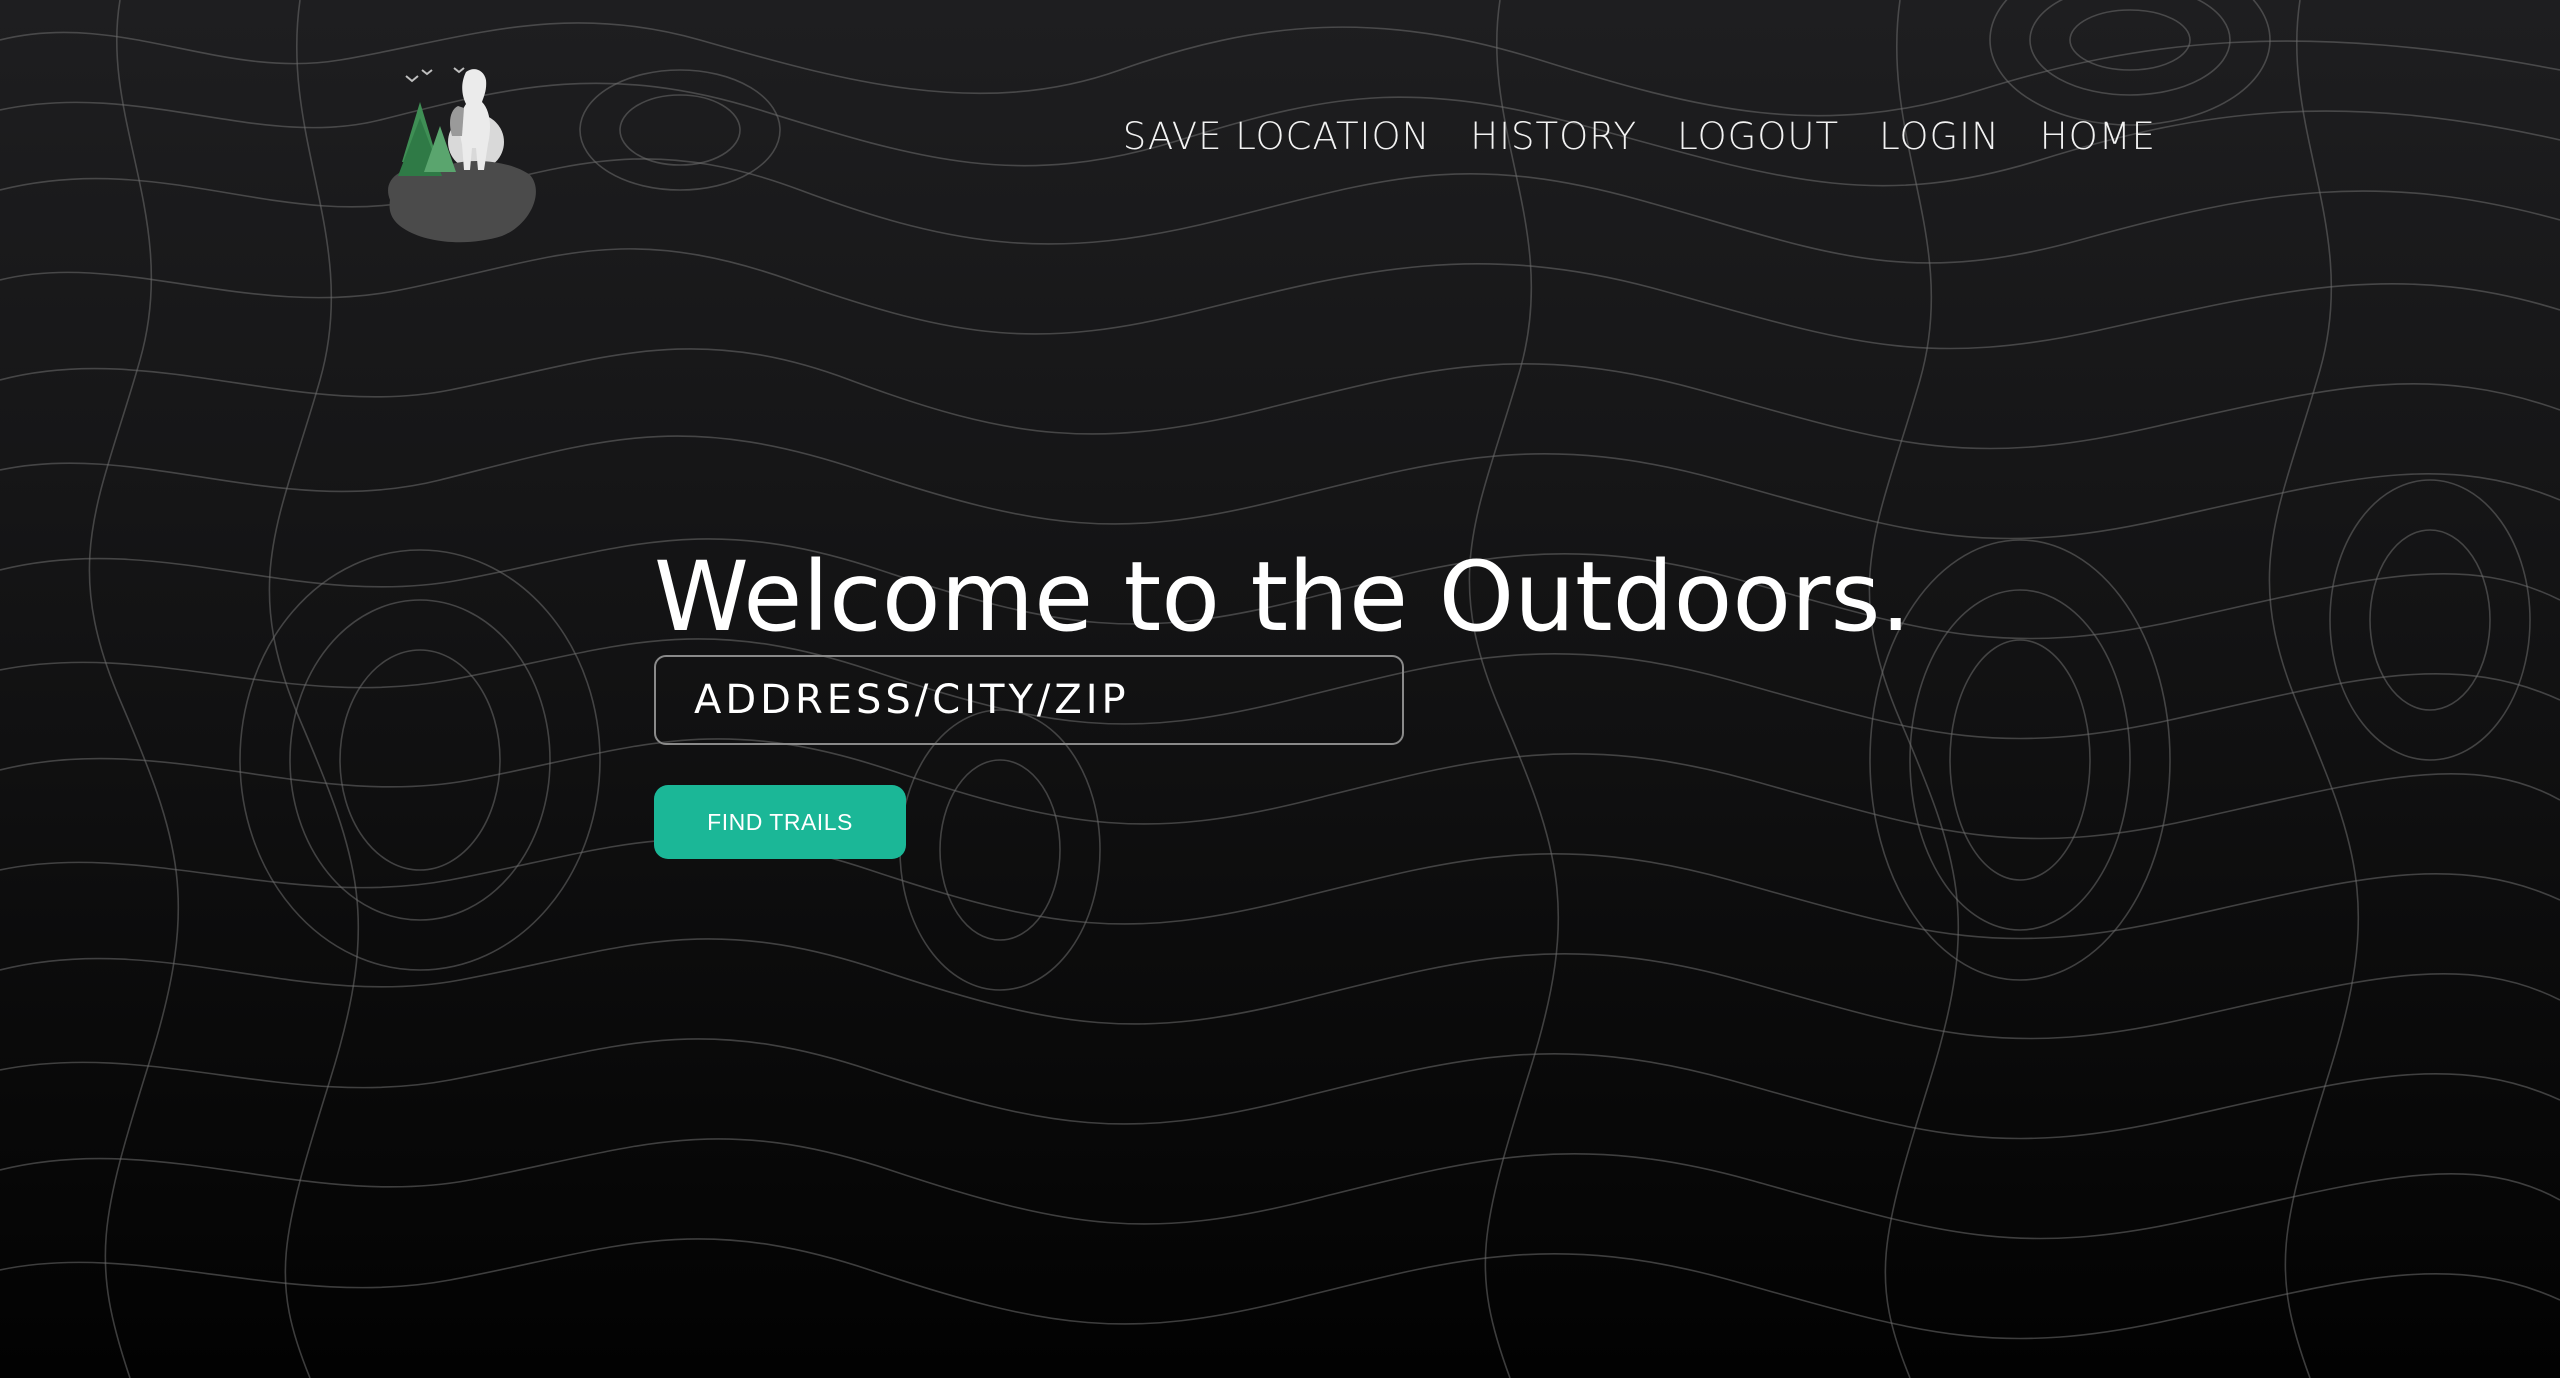 Image resolution: width=2560 pixels, height=1378 pixels. I want to click on hero-section: Welcome to the Outdoors. FIND TRAILS, so click(1282, 699).